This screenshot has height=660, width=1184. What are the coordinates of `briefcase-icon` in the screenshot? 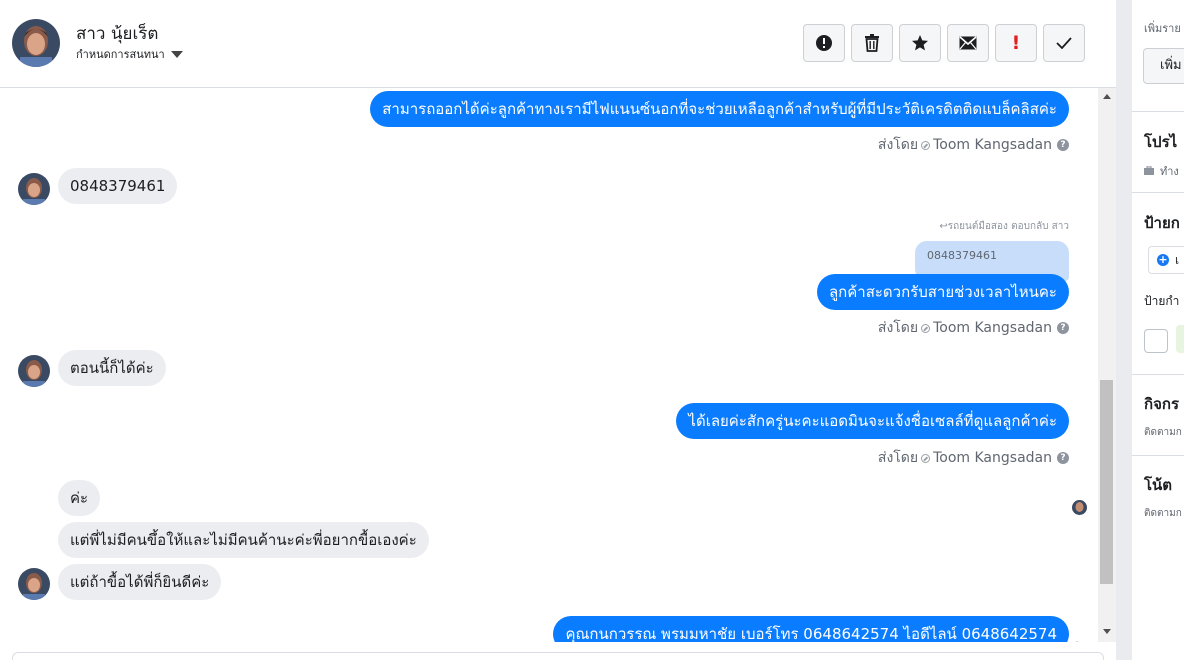 It's located at (1149, 171).